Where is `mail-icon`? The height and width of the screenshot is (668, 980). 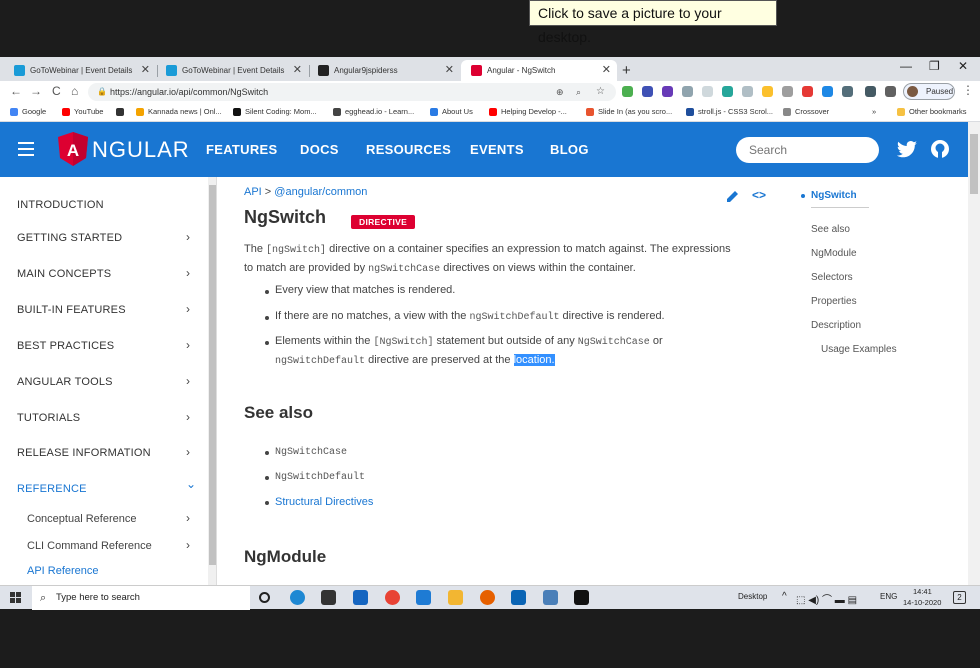
mail-icon is located at coordinates (360, 597).